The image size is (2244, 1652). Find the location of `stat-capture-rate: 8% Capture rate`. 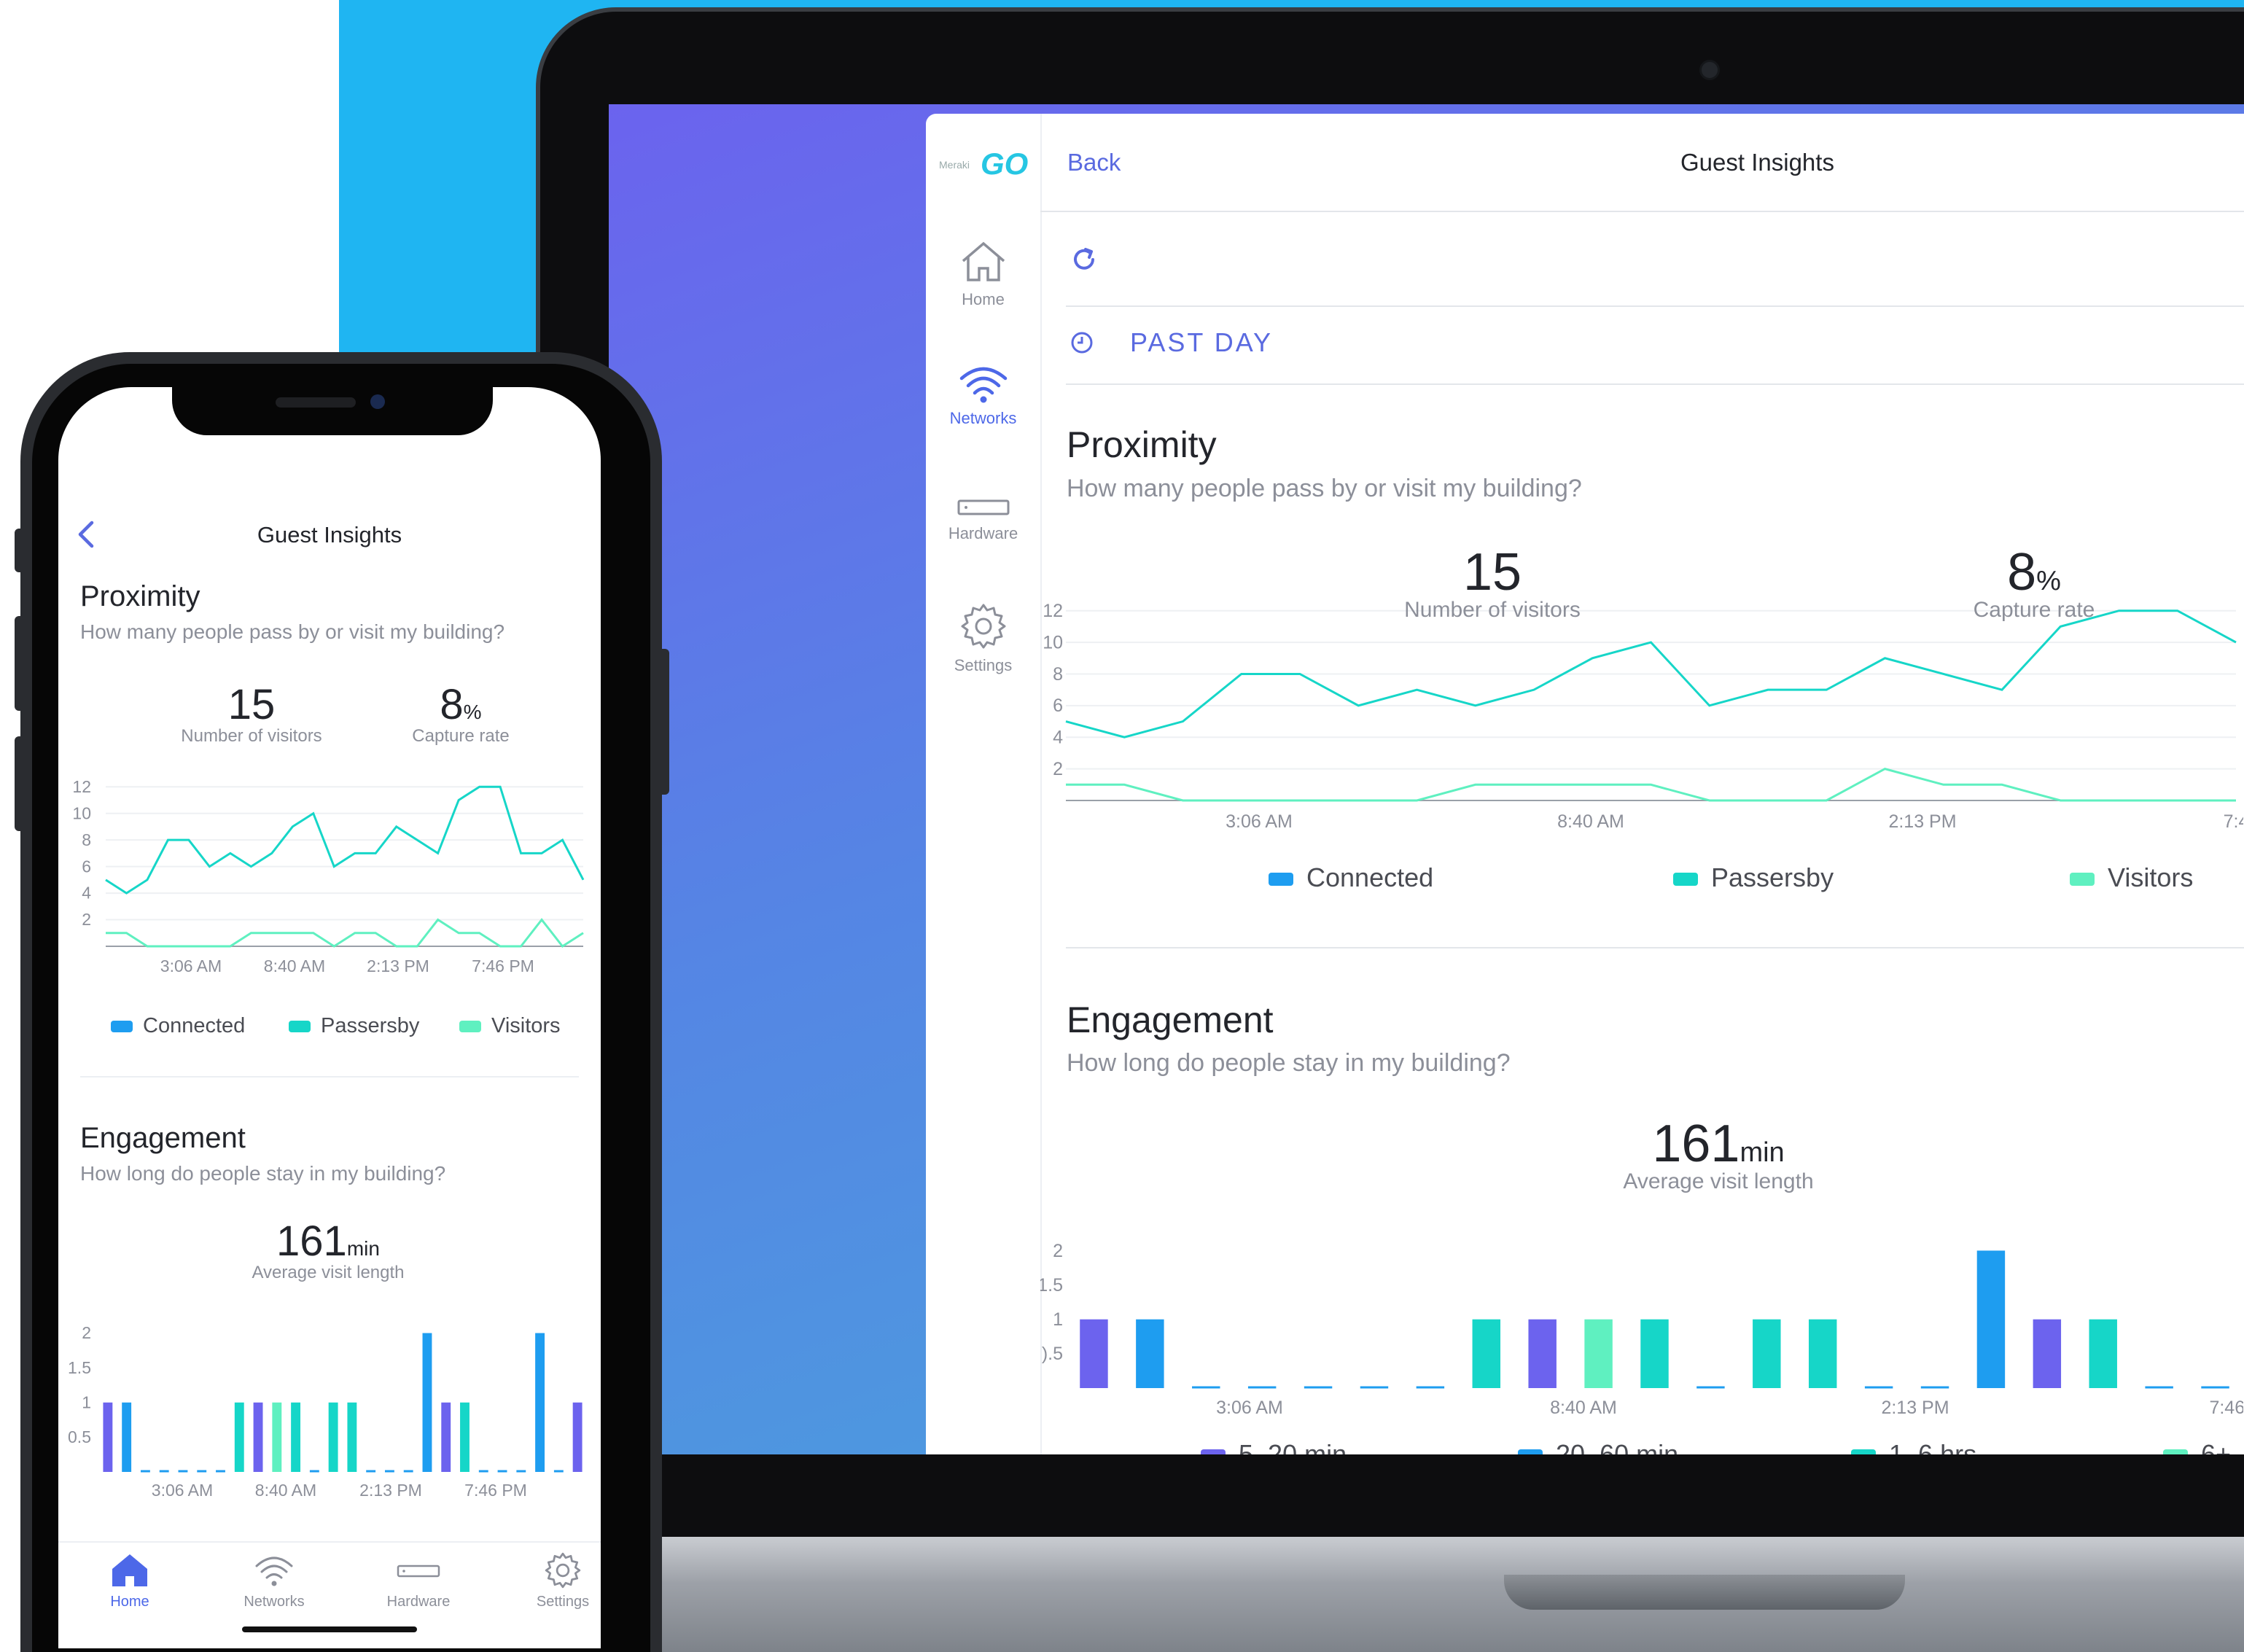

stat-capture-rate: 8% Capture rate is located at coordinates (461, 713).